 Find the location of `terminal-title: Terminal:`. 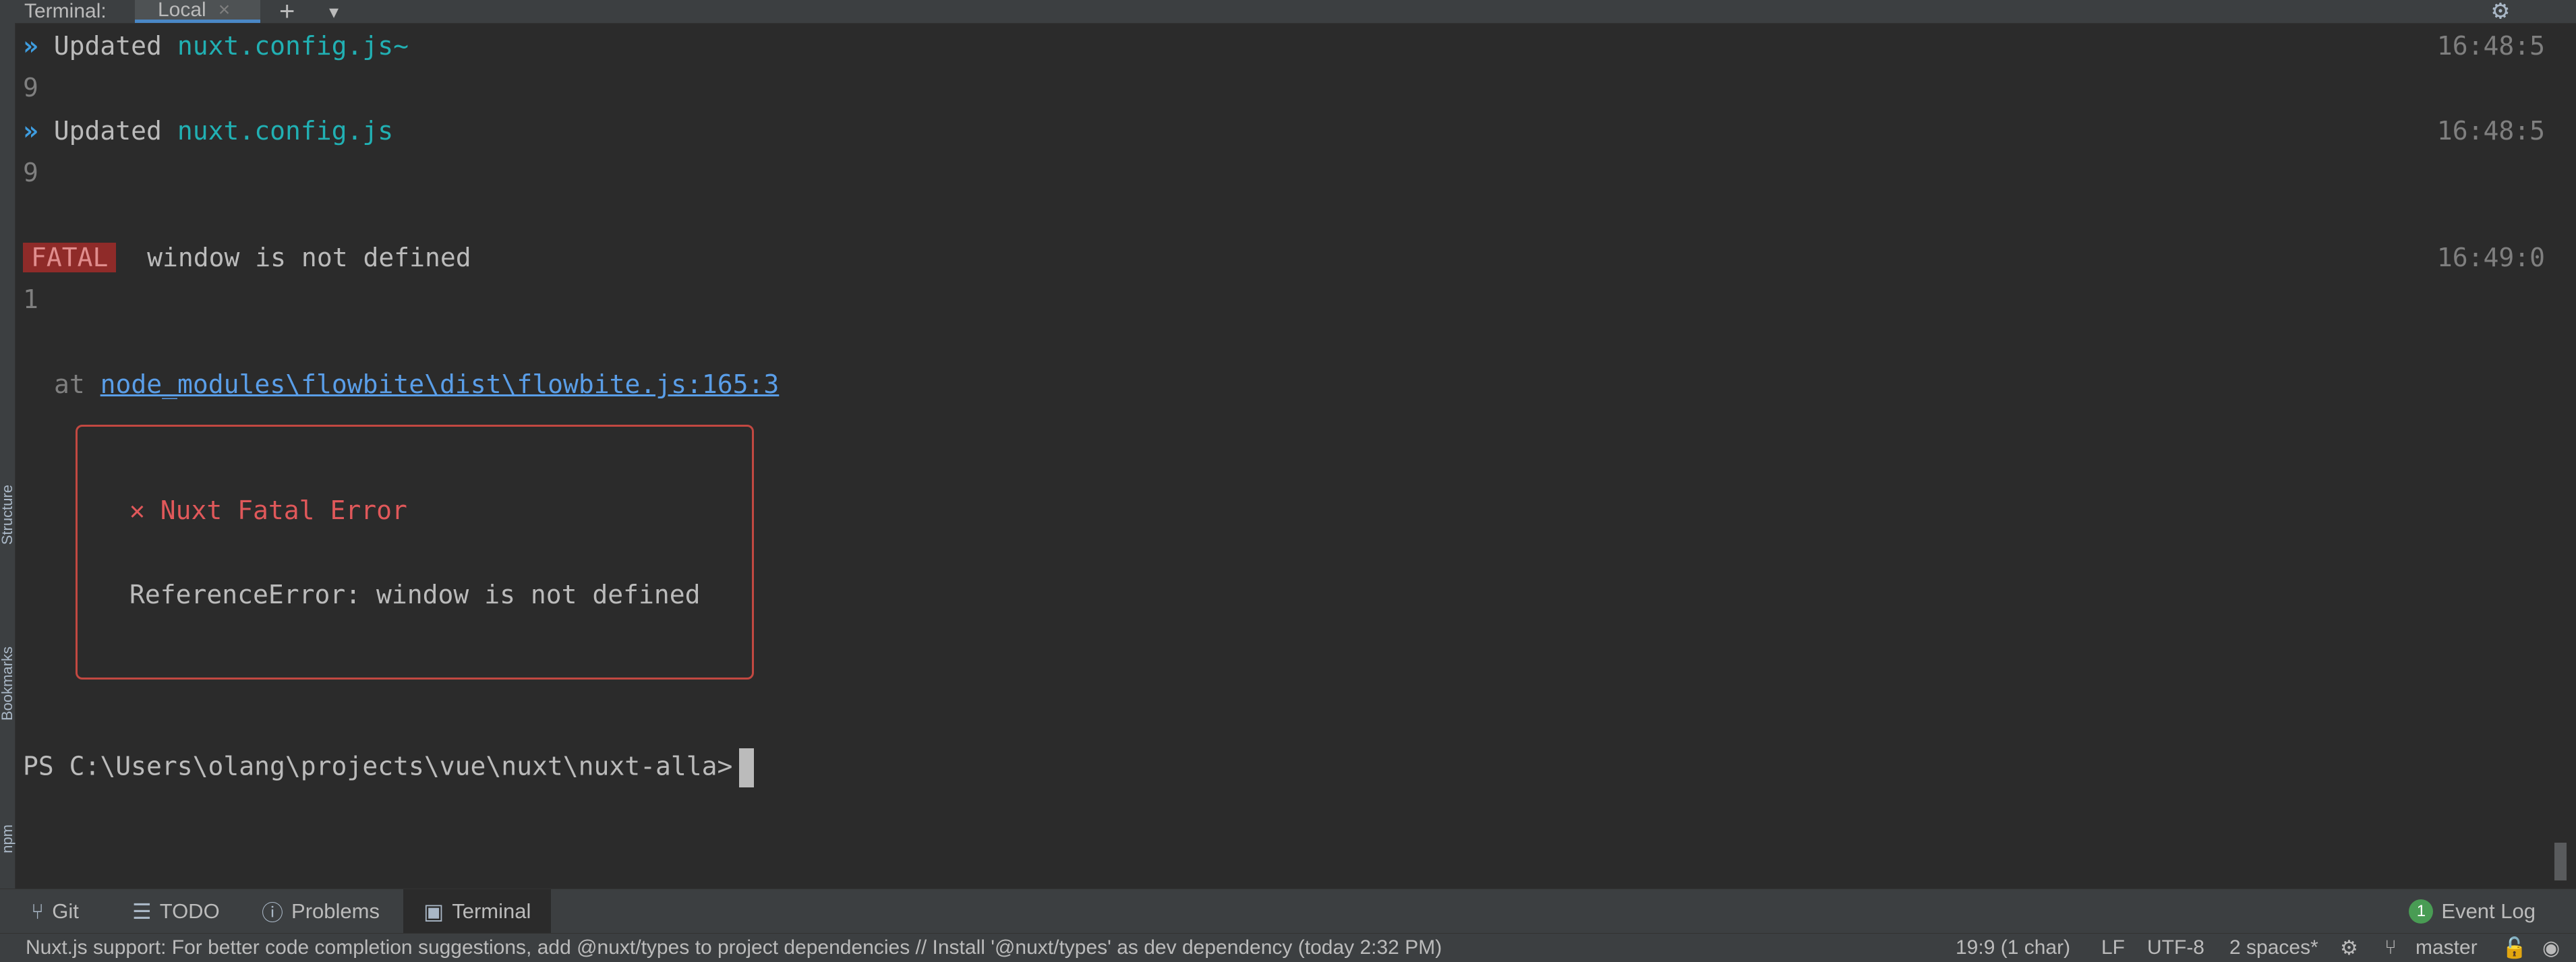

terminal-title: Terminal: is located at coordinates (65, 11).